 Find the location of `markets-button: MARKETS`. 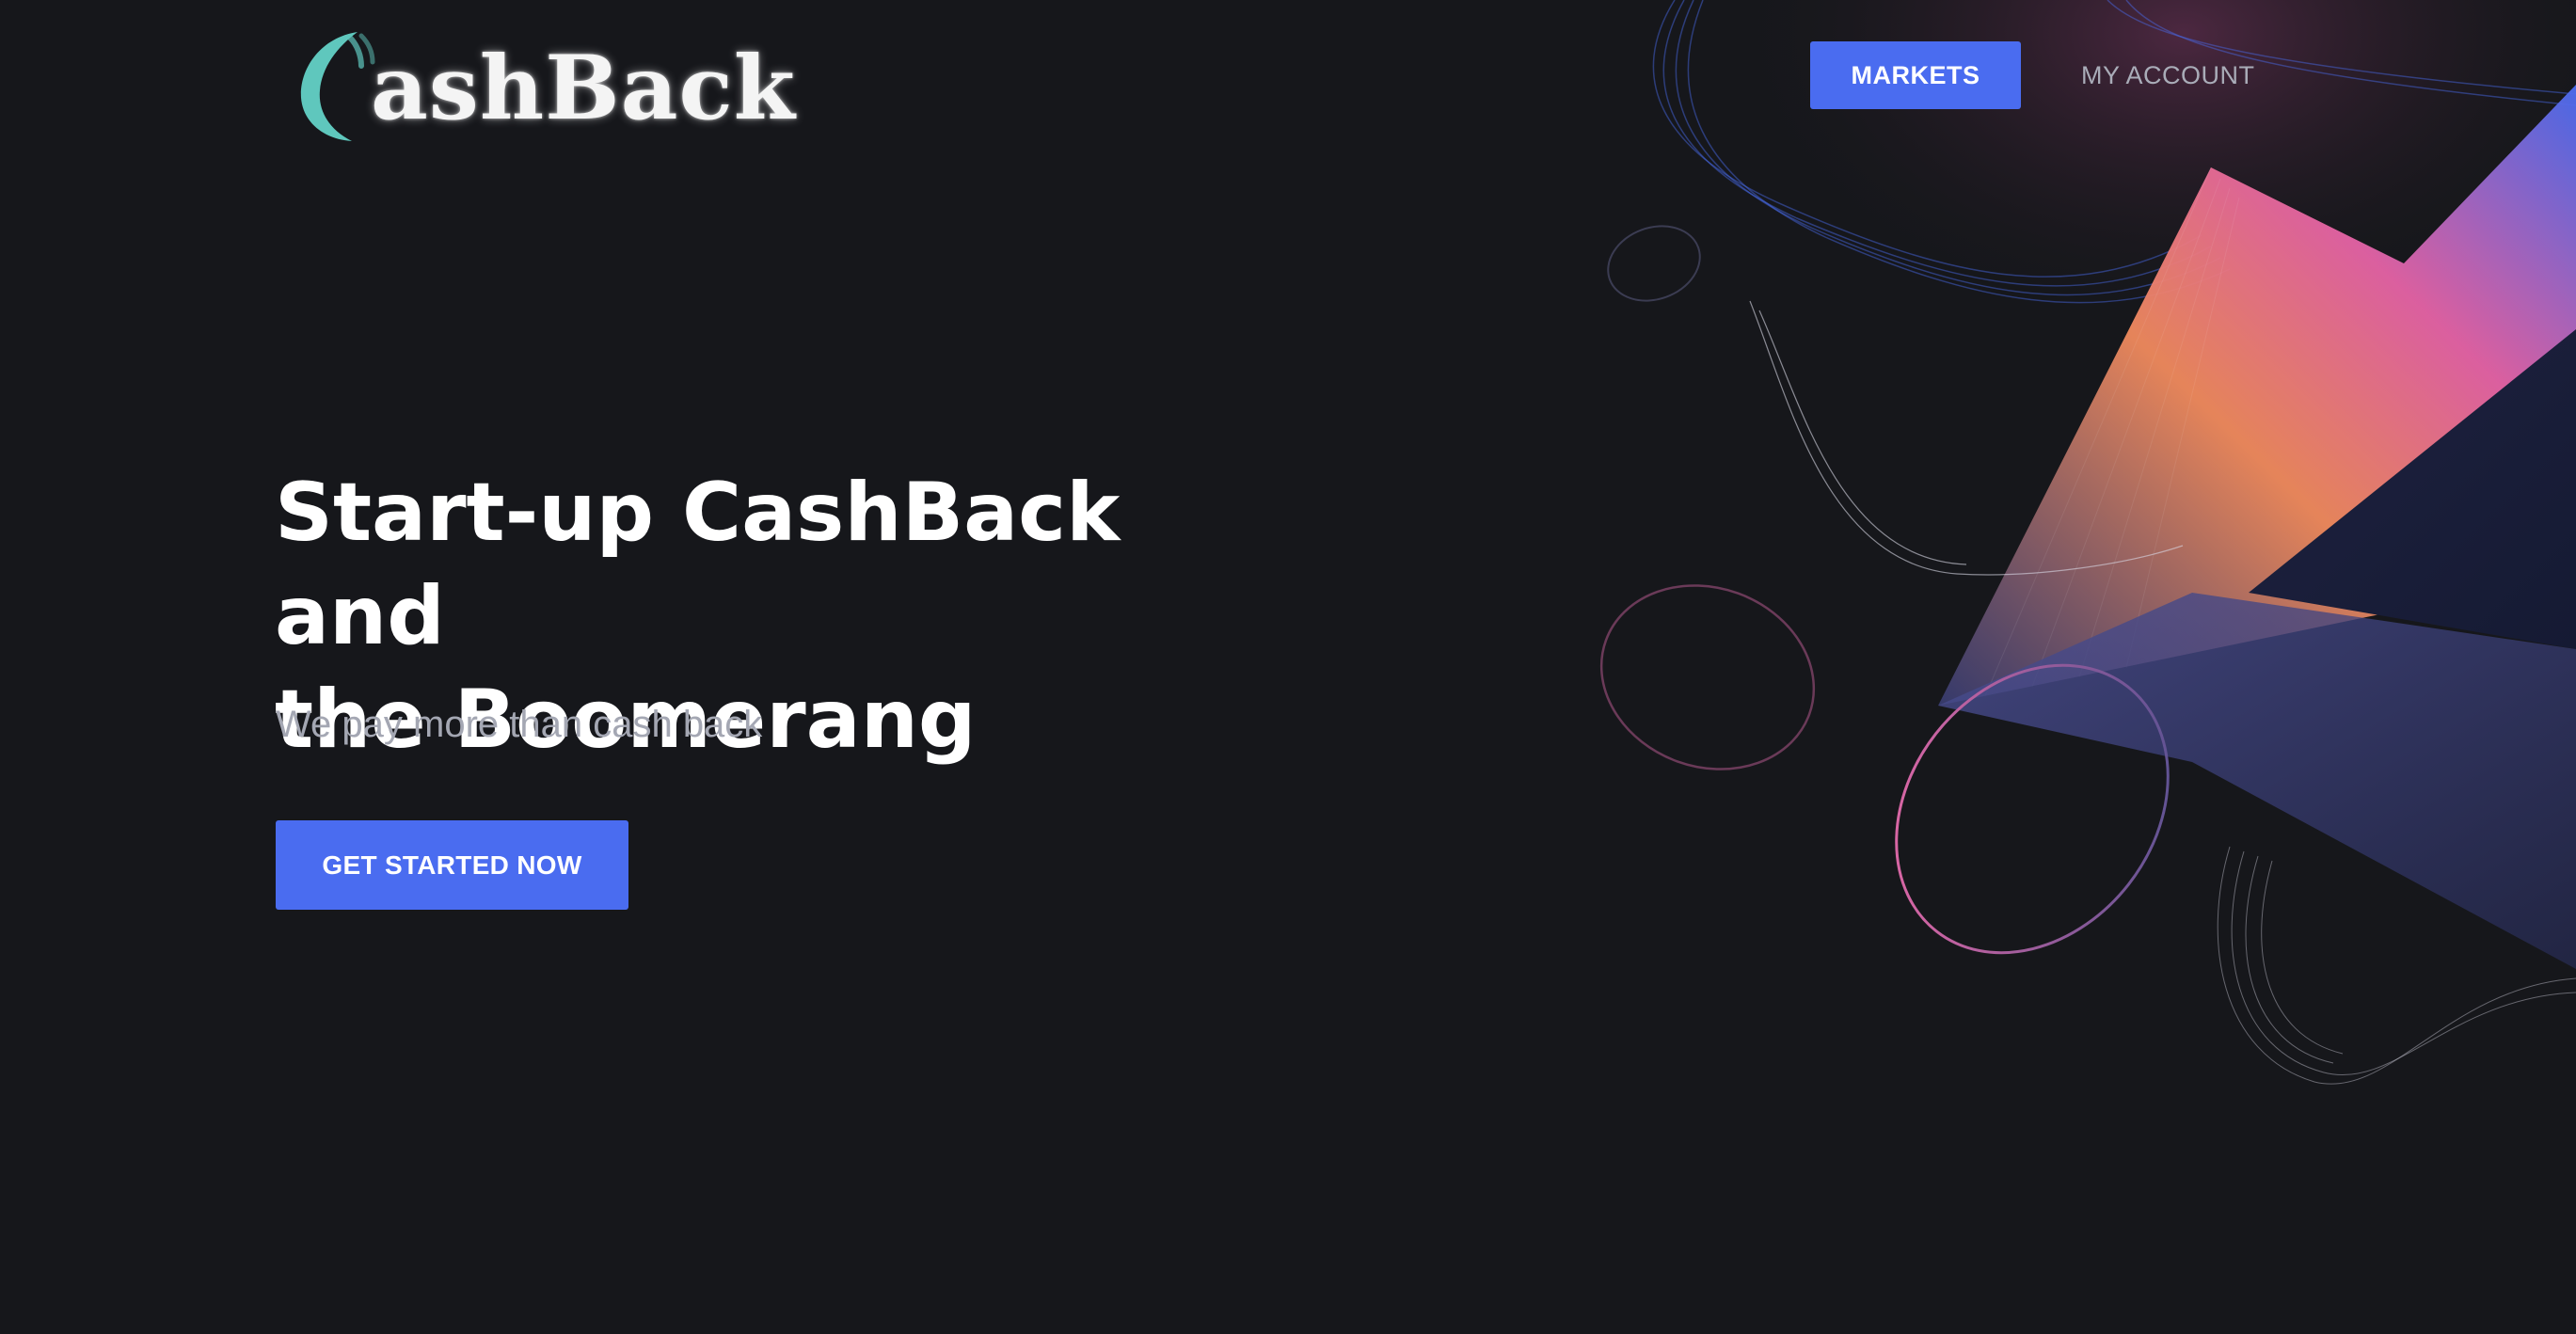

markets-button: MARKETS is located at coordinates (1916, 75).